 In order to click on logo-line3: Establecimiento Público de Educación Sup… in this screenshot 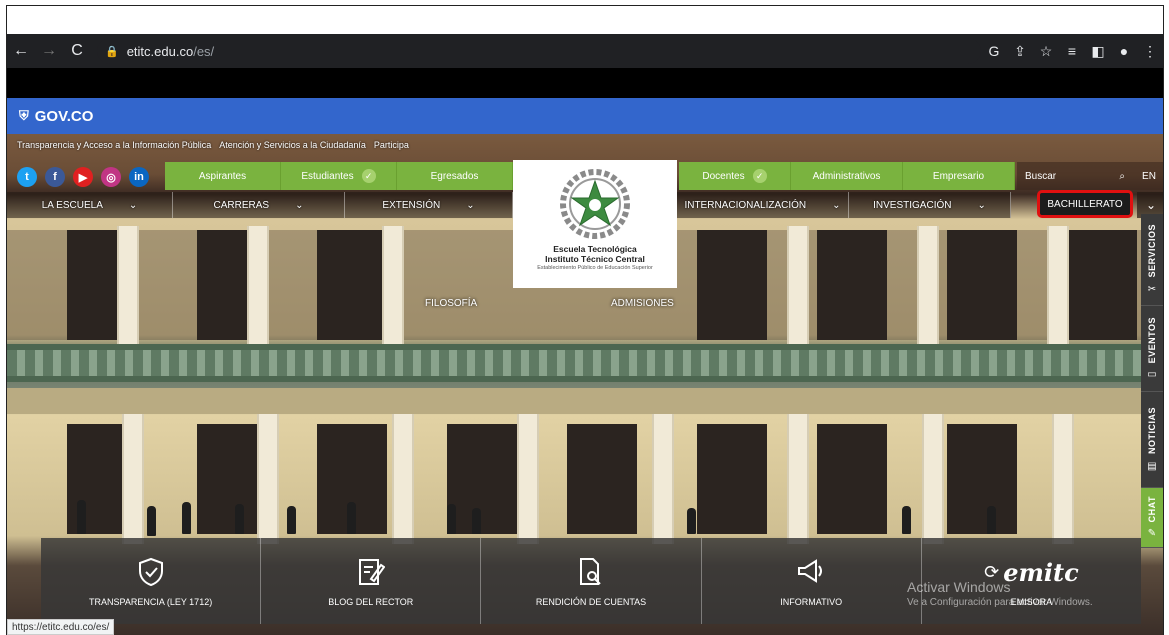, I will do `click(595, 268)`.